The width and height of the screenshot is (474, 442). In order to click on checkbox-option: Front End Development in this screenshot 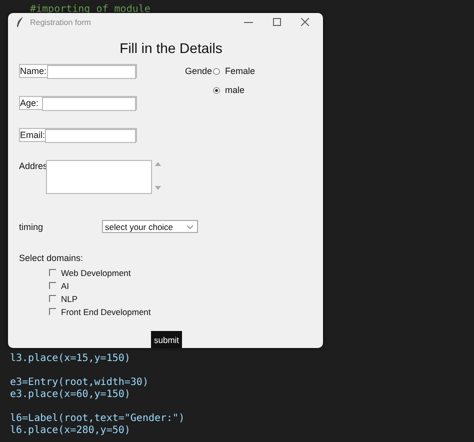, I will do `click(186, 311)`.